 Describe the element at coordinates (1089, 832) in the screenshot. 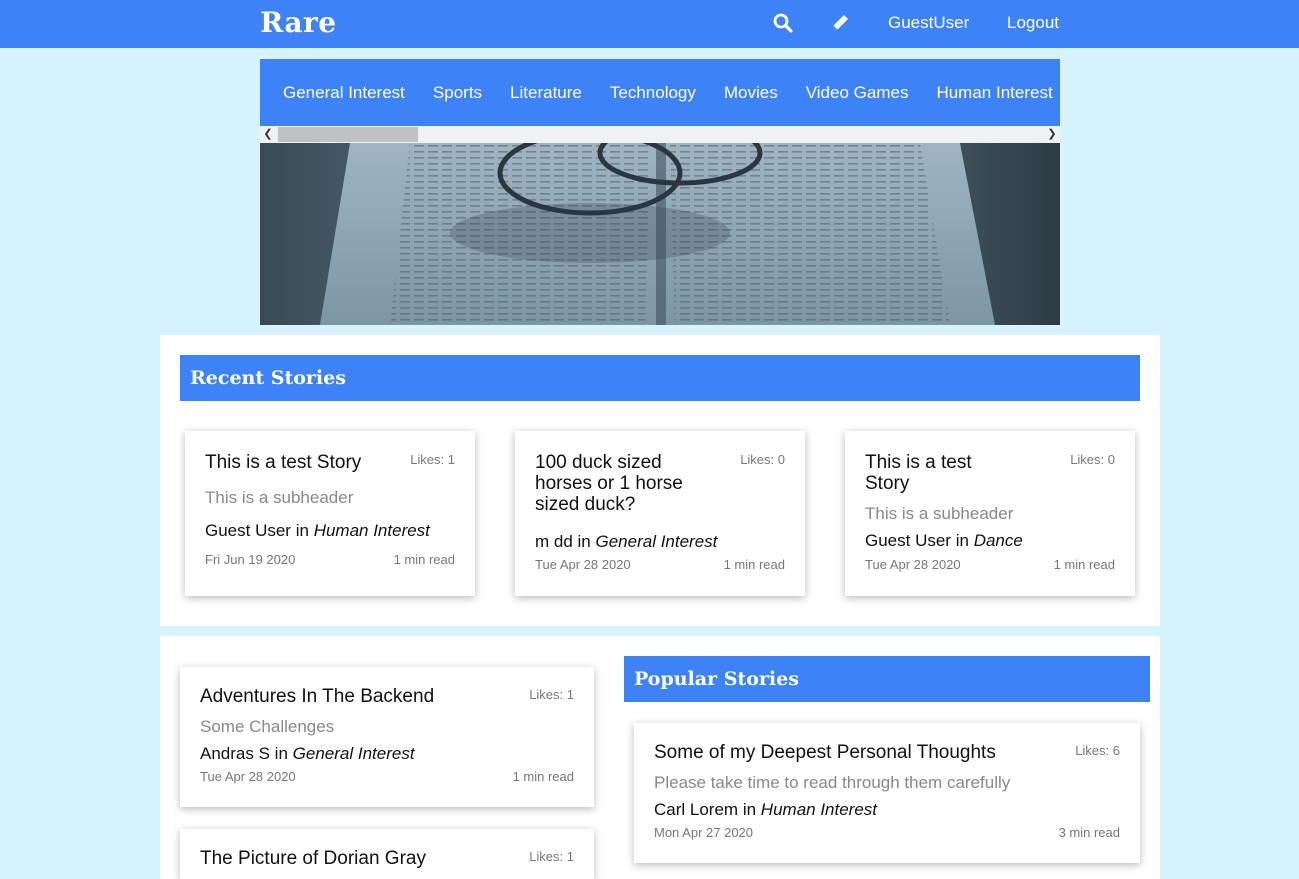

I see `story-read-time: 3 min read` at that location.